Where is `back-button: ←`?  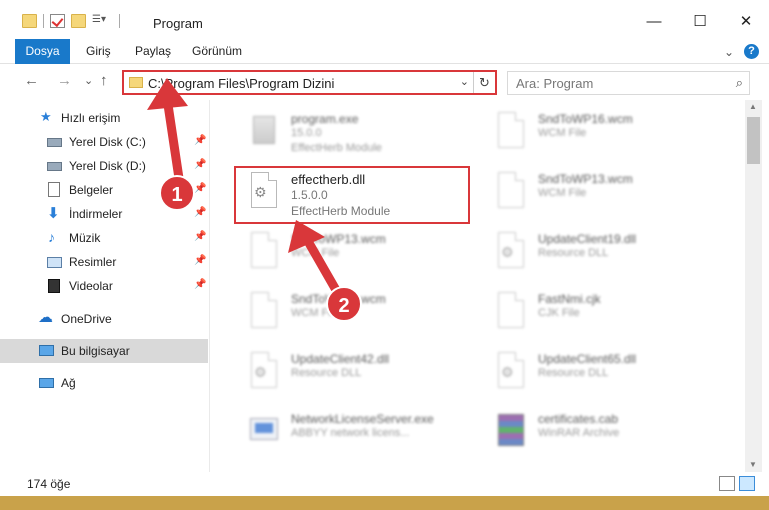
back-button: ← is located at coordinates (31, 80).